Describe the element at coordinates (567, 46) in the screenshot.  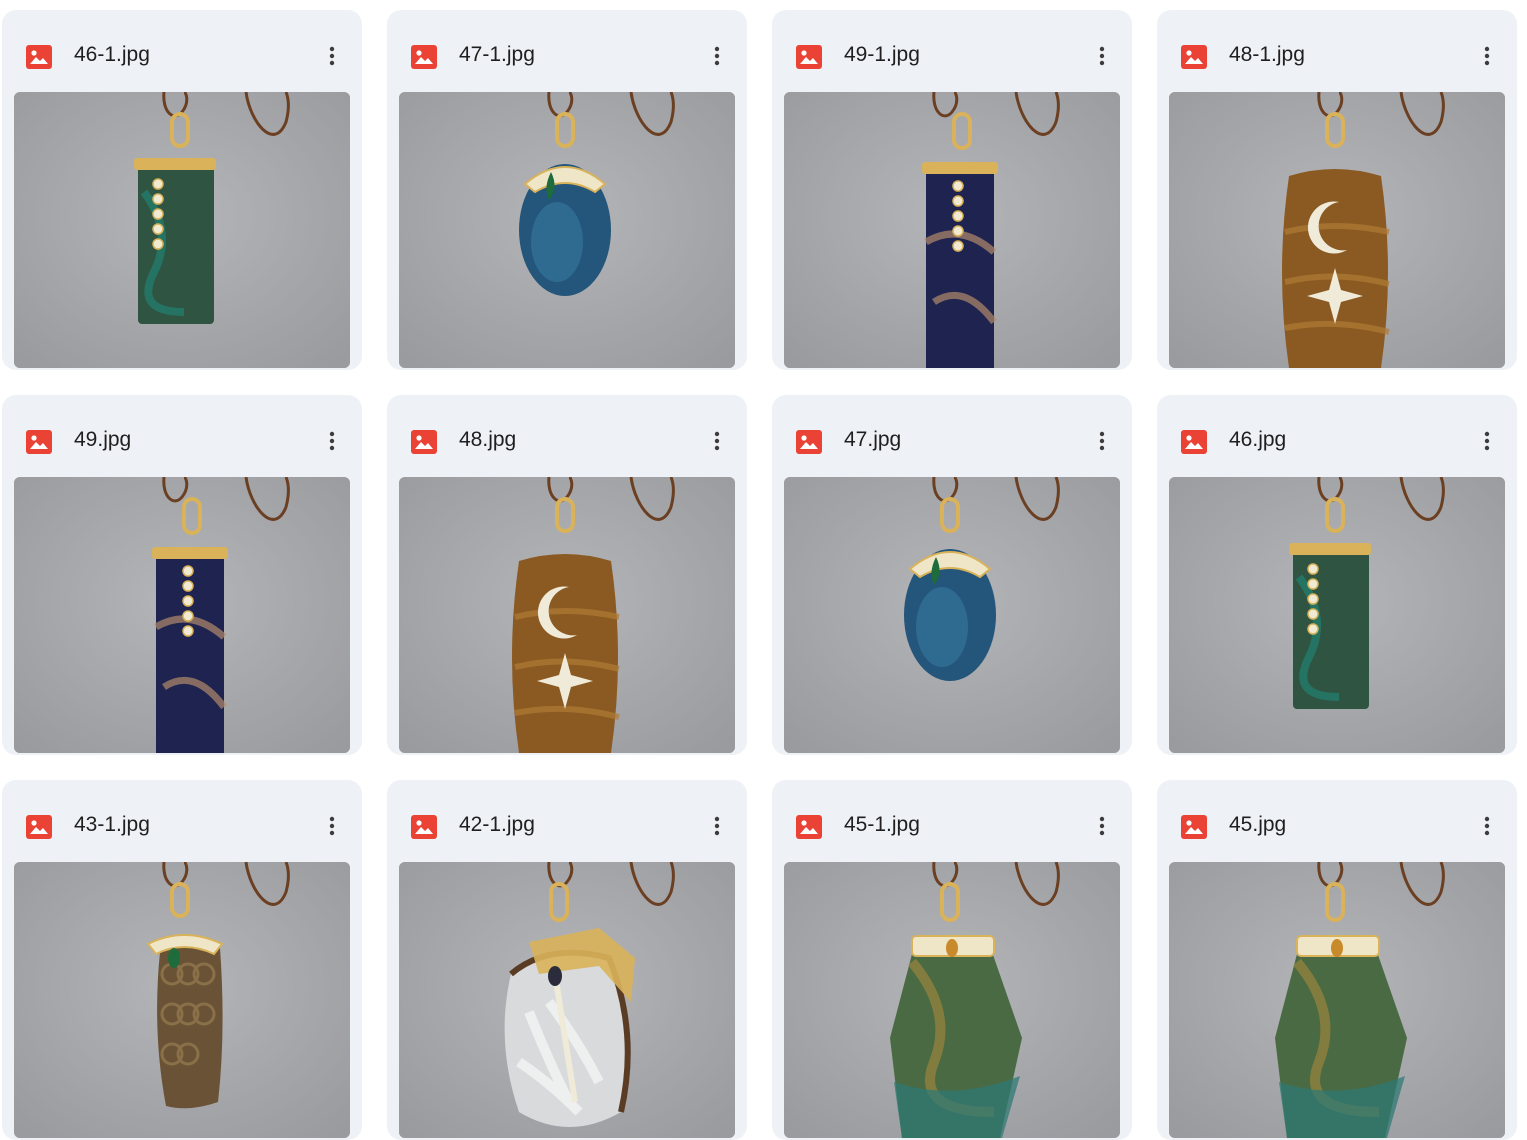
I see `file-card-header: 47-1.jpg` at that location.